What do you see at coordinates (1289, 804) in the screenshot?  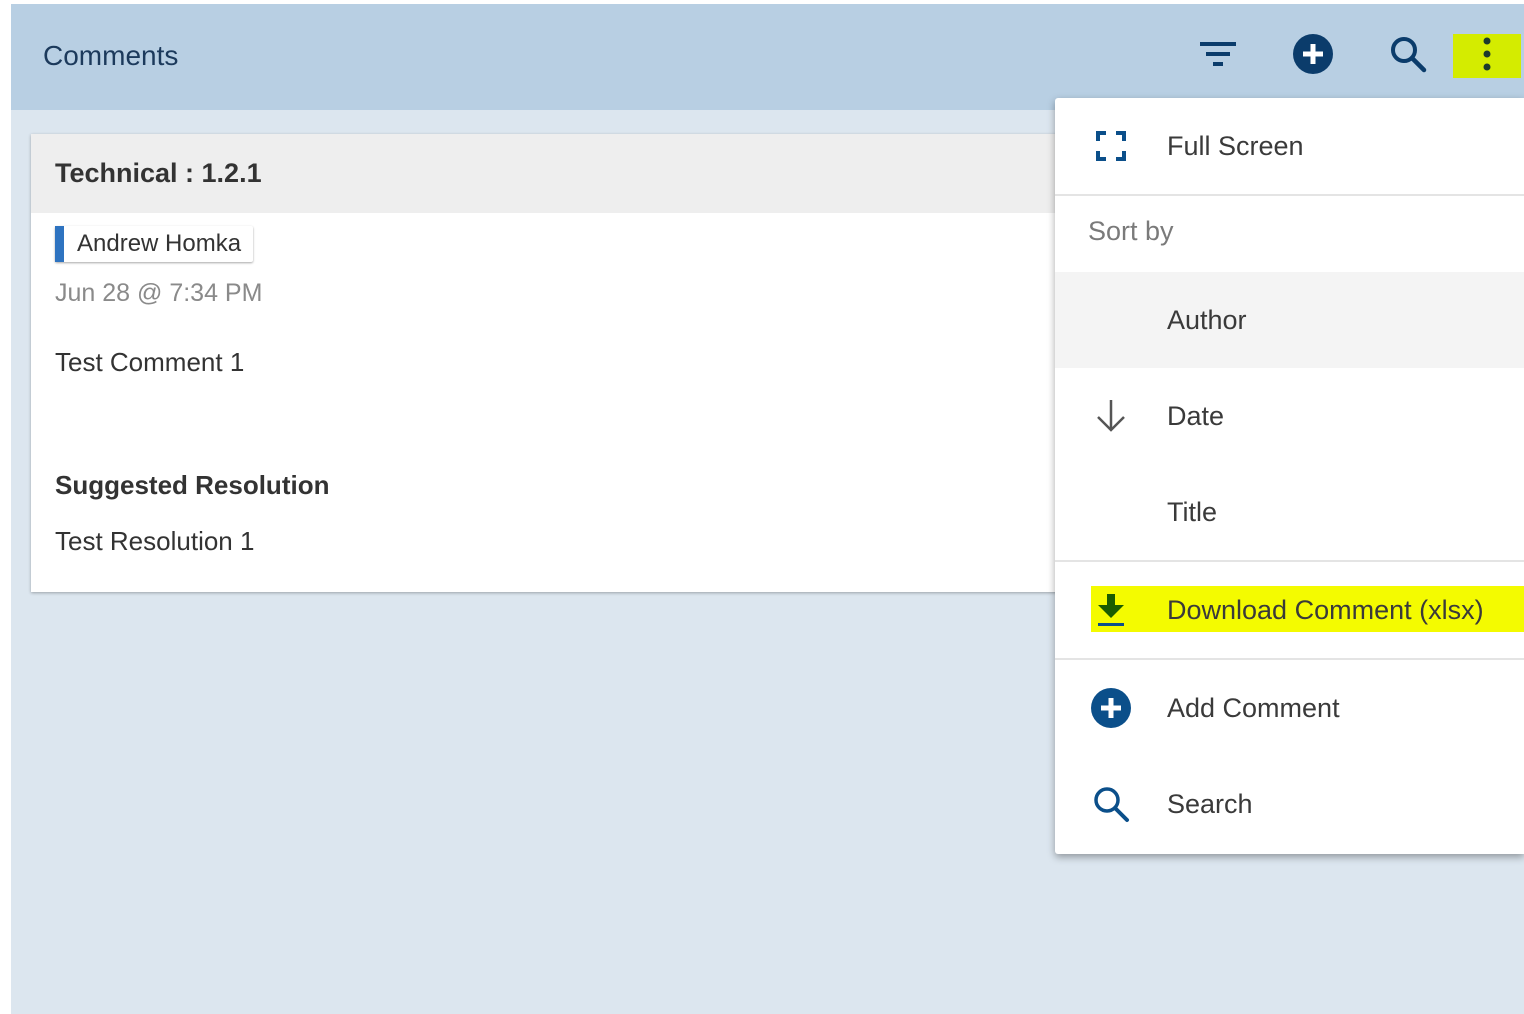 I see `menu-item-search: Search` at bounding box center [1289, 804].